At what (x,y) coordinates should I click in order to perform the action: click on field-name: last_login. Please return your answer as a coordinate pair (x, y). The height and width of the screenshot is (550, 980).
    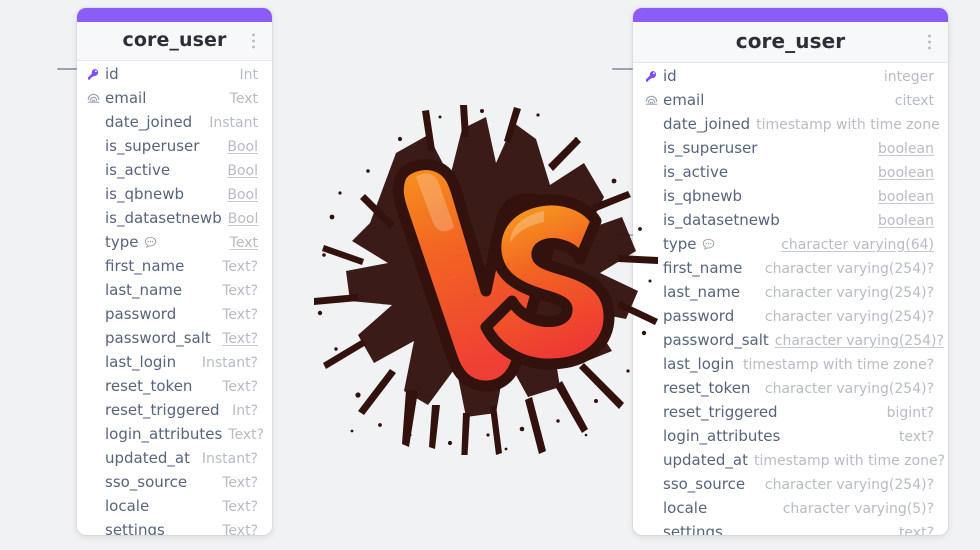
    Looking at the image, I should click on (699, 364).